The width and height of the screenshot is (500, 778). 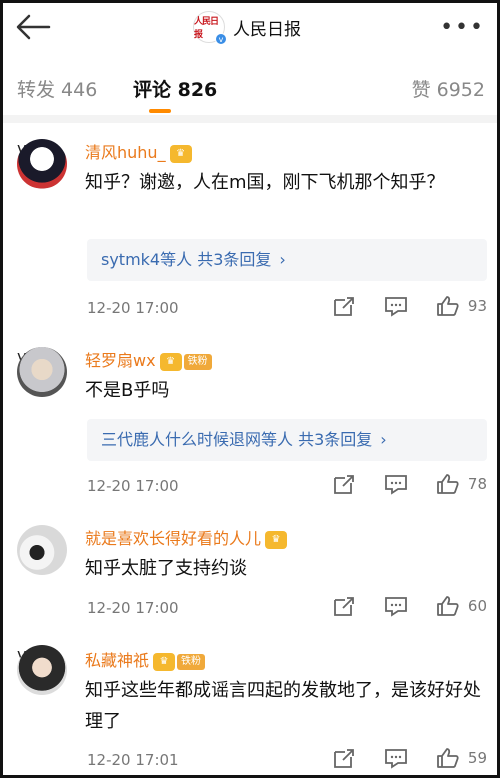 I want to click on like-count: 93, so click(x=477, y=306).